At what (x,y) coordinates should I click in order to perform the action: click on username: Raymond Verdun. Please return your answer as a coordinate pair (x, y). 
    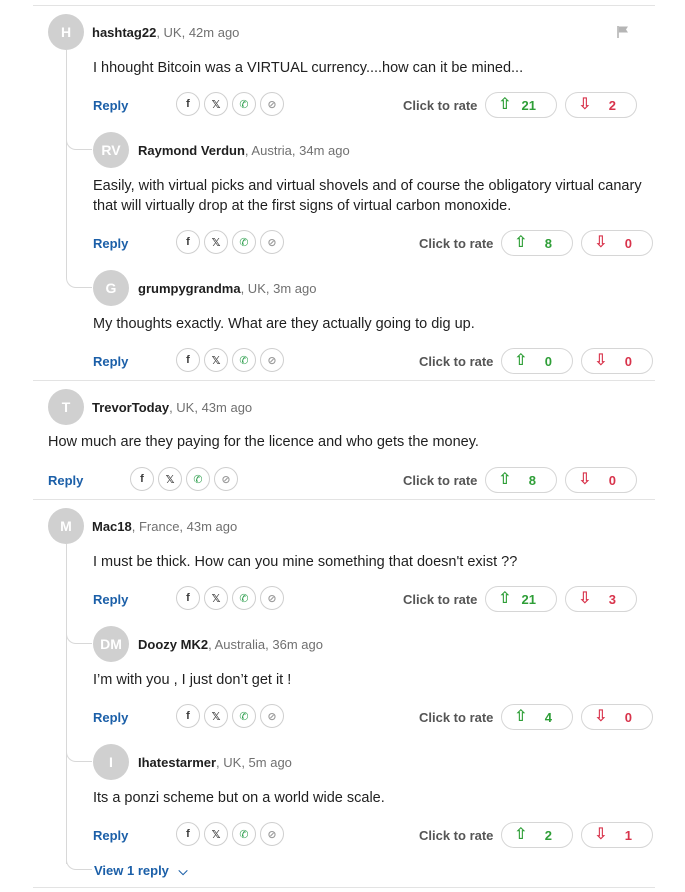
    Looking at the image, I should click on (191, 150).